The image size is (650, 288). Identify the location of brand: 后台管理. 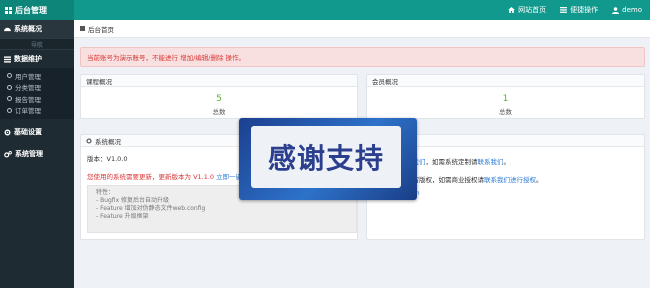
(37, 10).